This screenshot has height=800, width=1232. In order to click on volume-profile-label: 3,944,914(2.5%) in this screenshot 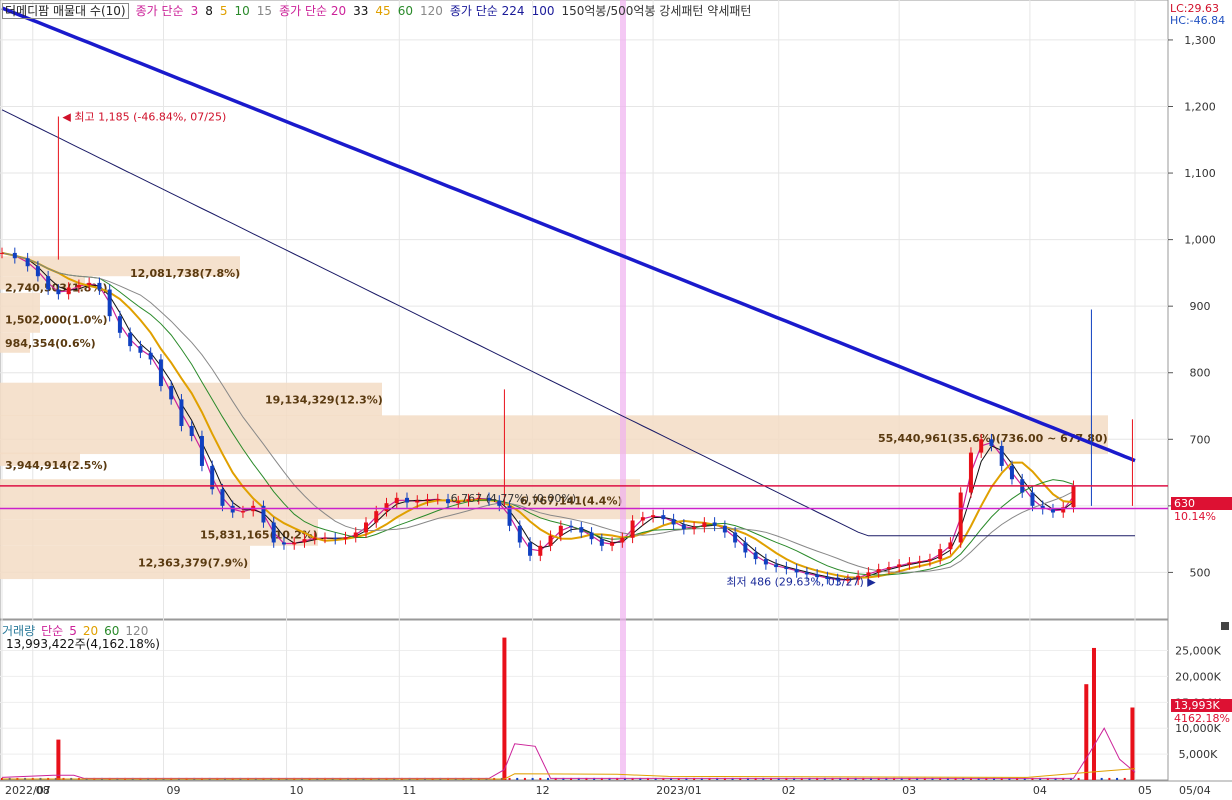, I will do `click(56, 465)`.